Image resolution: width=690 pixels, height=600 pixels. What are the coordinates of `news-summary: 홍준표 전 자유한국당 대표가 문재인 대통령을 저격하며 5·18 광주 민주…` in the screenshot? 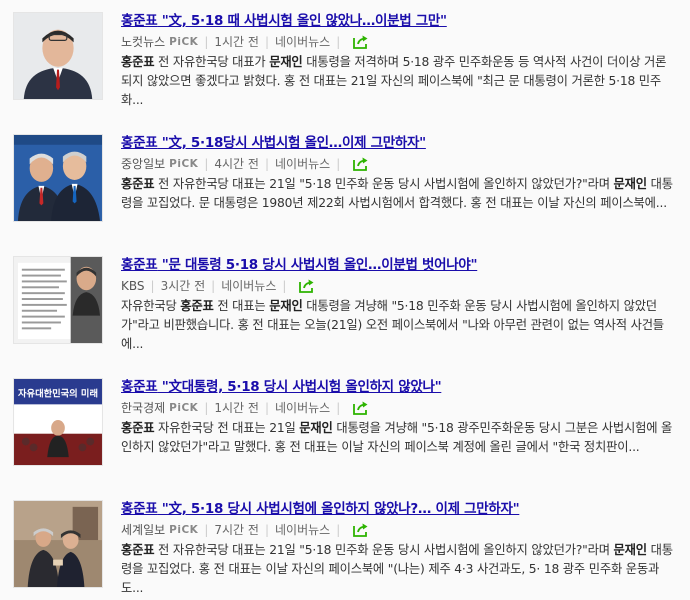 It's located at (398, 81).